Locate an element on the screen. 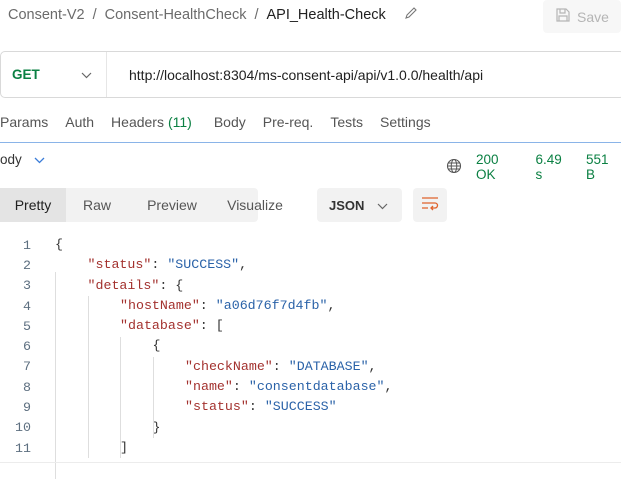 This screenshot has height=479, width=621. line-number: 8 is located at coordinates (27, 387).